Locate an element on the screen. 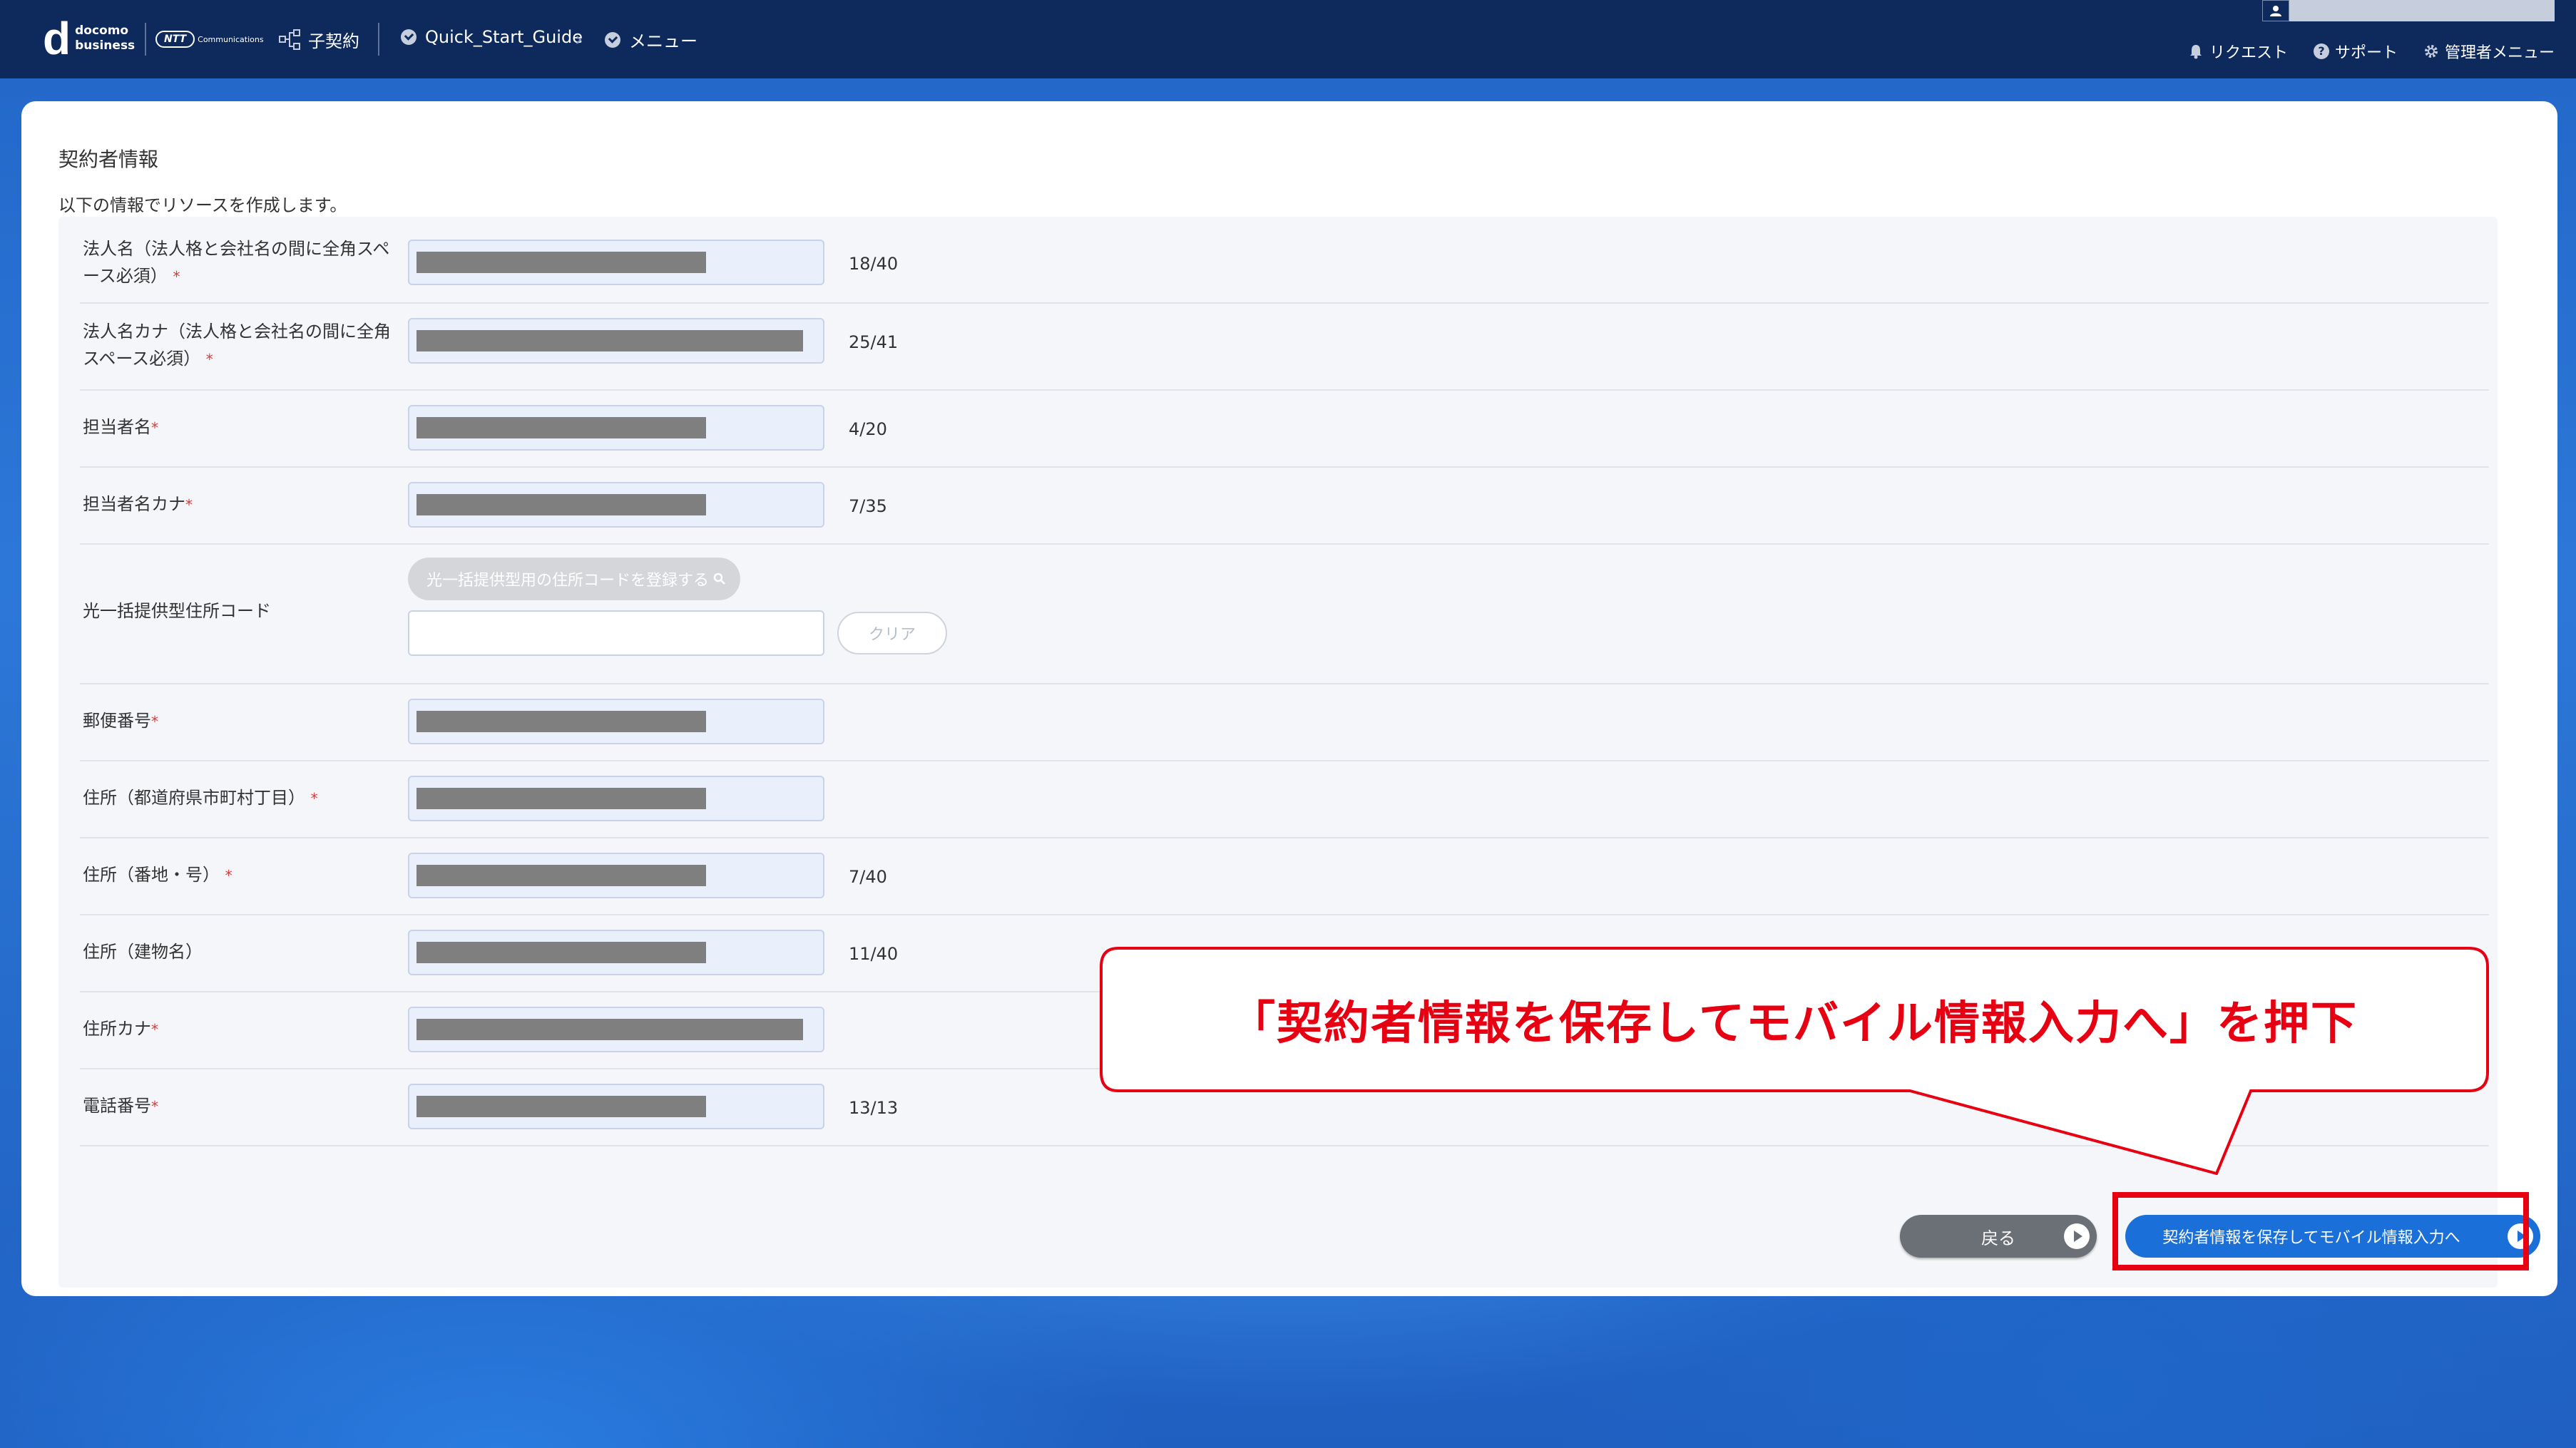  field-label: 光一括提供型住所コード is located at coordinates (177, 611).